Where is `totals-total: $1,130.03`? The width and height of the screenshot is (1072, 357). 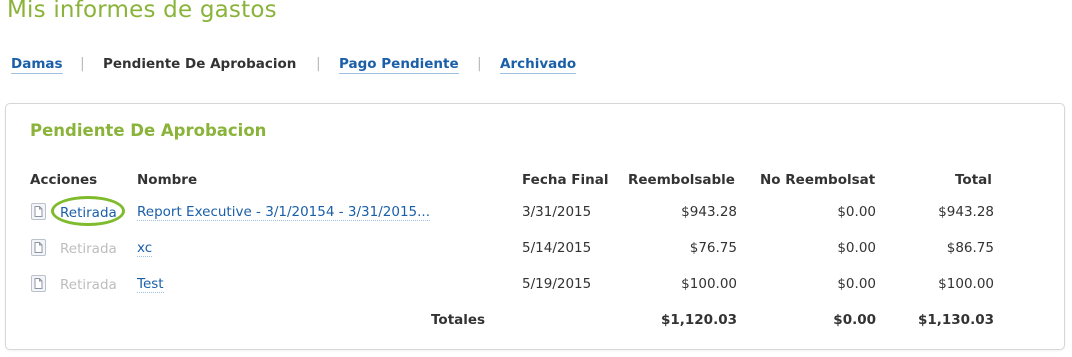 totals-total: $1,130.03 is located at coordinates (955, 320).